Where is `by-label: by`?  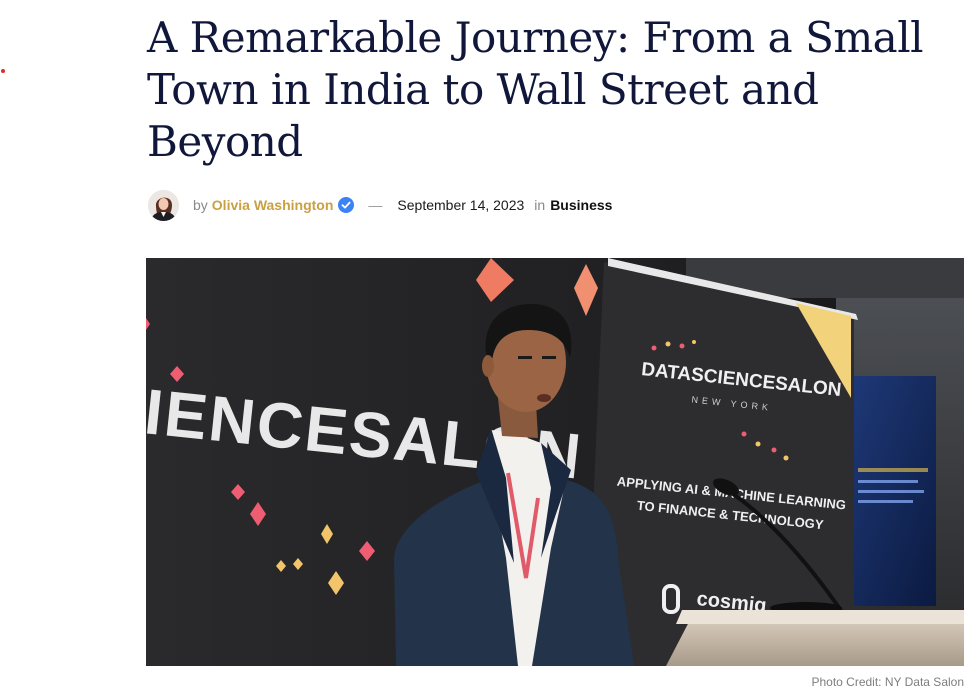 by-label: by is located at coordinates (200, 205).